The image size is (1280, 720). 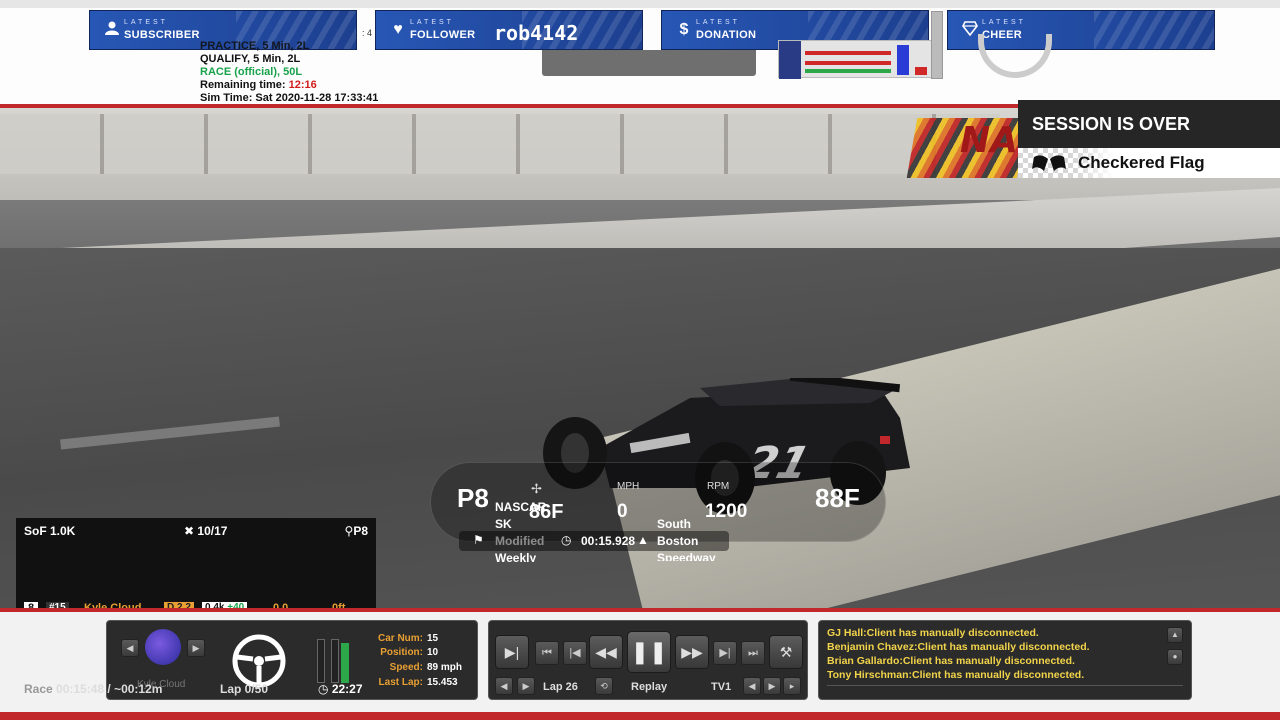 I want to click on cross-icon: ✖, so click(x=189, y=531).